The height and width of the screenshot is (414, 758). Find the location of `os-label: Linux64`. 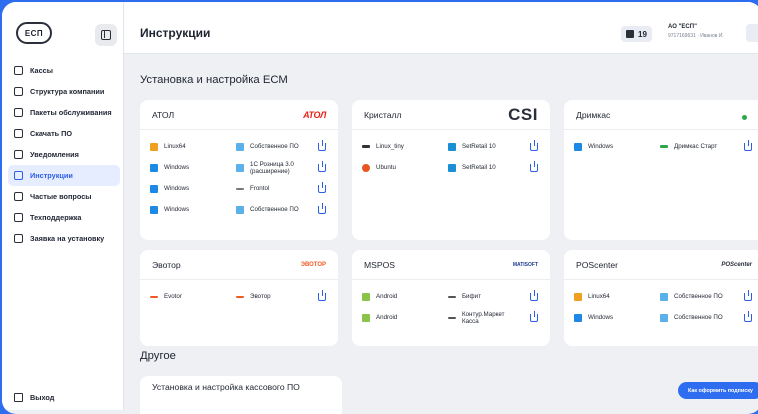

os-label: Linux64 is located at coordinates (175, 146).